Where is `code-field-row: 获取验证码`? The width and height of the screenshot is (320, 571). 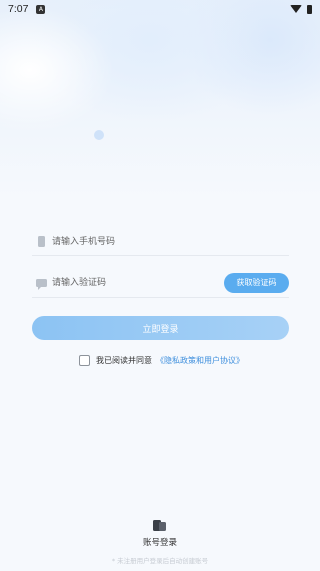
code-field-row: 获取验证码 is located at coordinates (160, 283).